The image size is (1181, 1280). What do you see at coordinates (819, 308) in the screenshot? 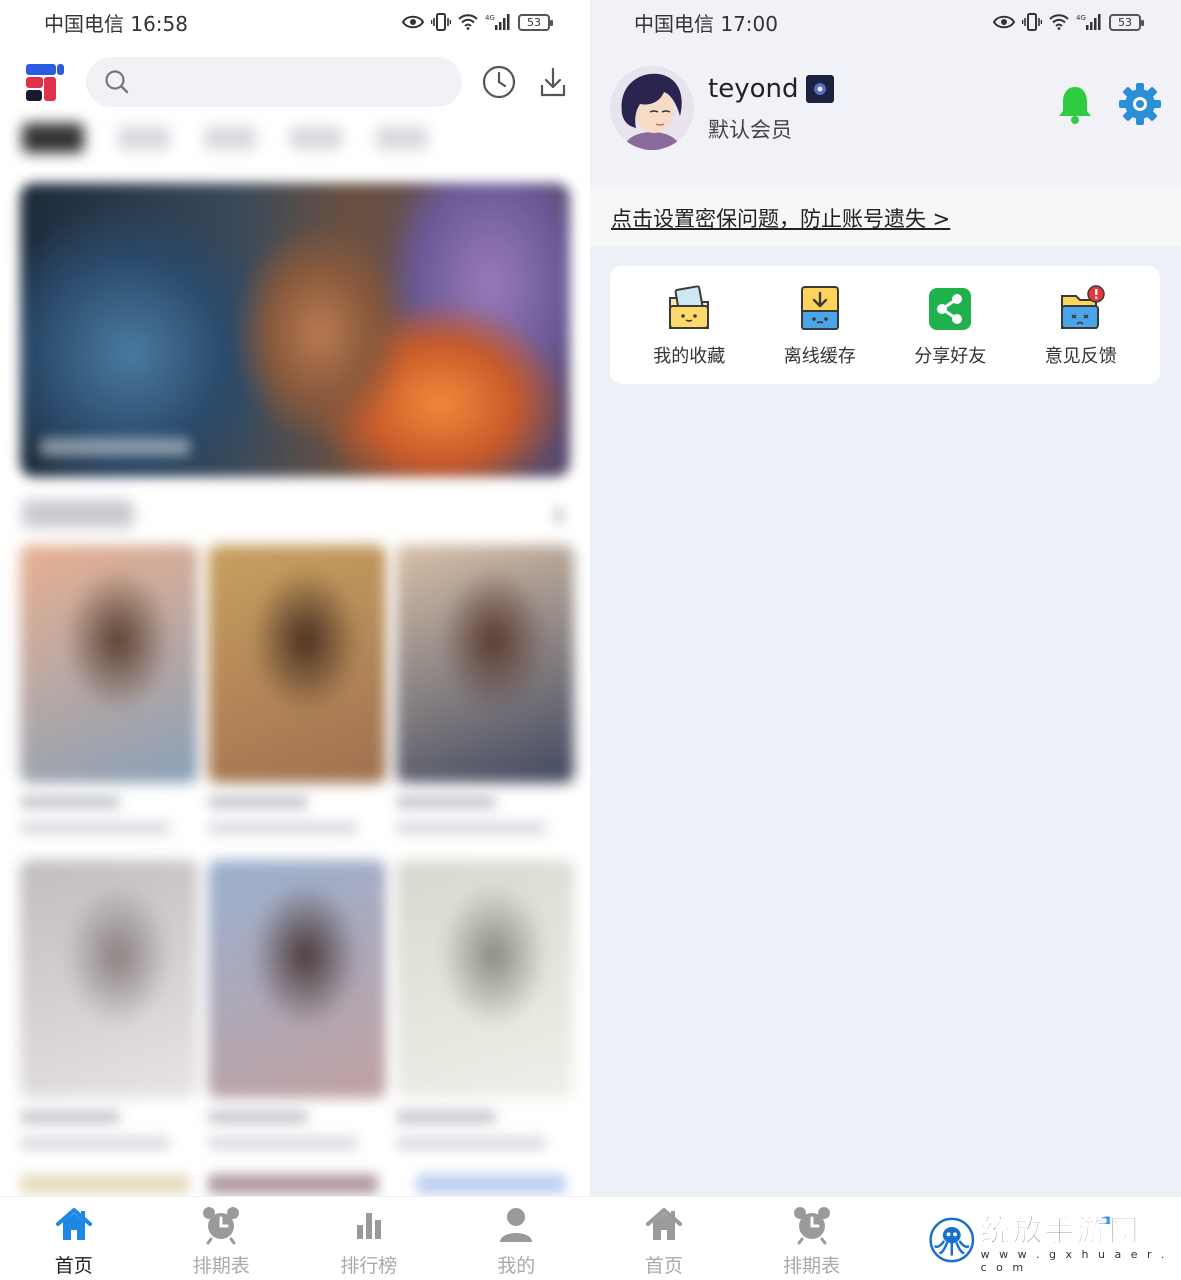
I see `offline-cache-icon` at bounding box center [819, 308].